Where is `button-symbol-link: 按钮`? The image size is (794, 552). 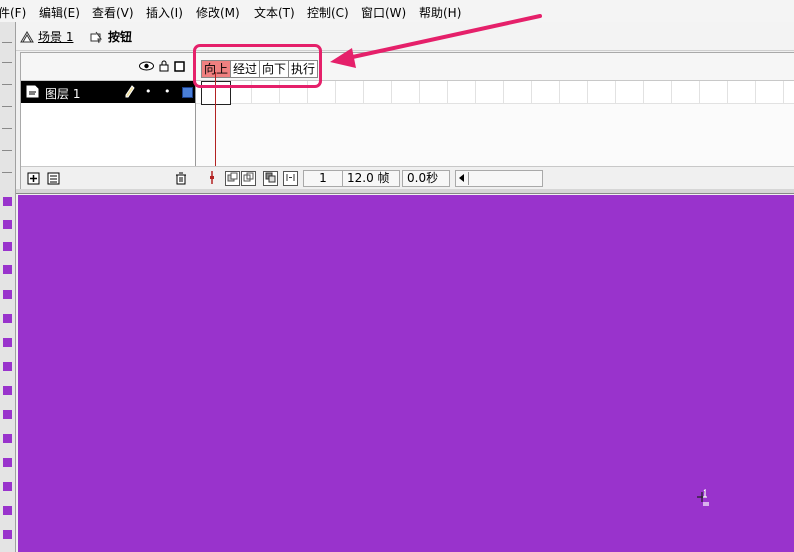 button-symbol-link: 按钮 is located at coordinates (111, 36).